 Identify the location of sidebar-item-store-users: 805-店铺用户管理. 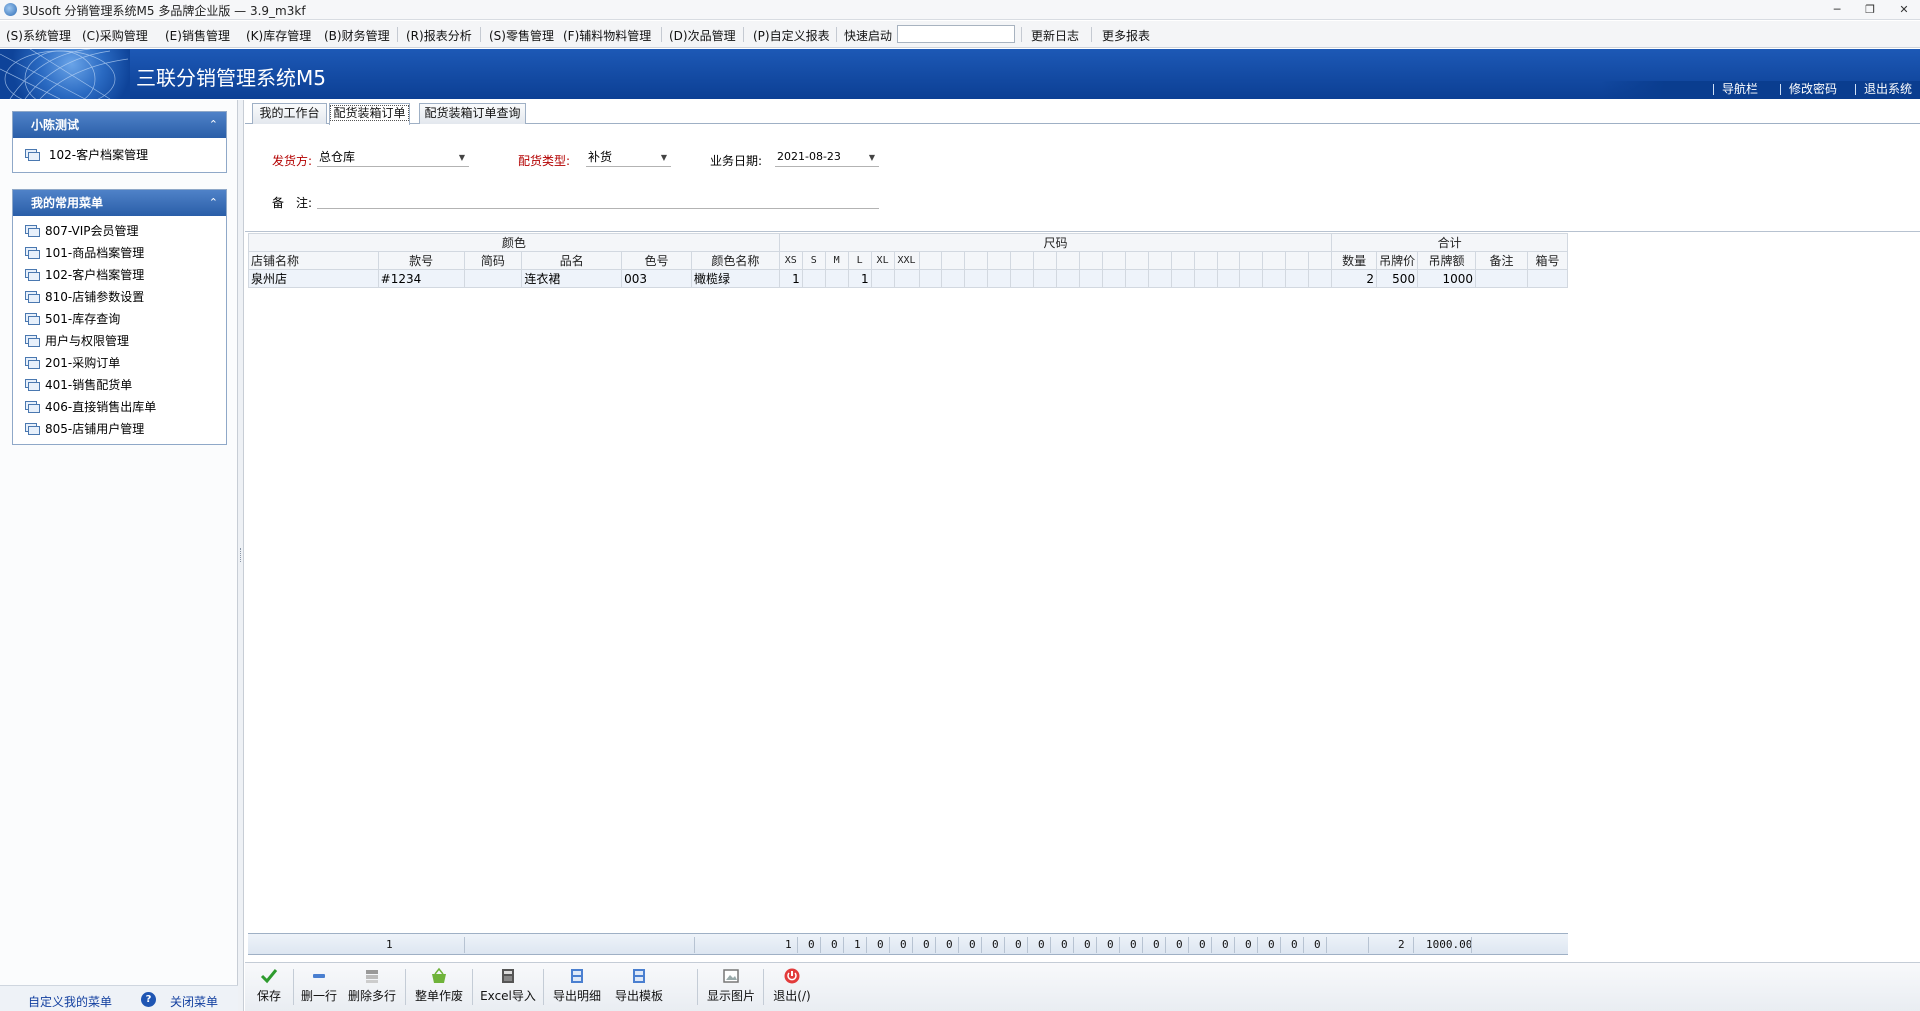
(119, 429).